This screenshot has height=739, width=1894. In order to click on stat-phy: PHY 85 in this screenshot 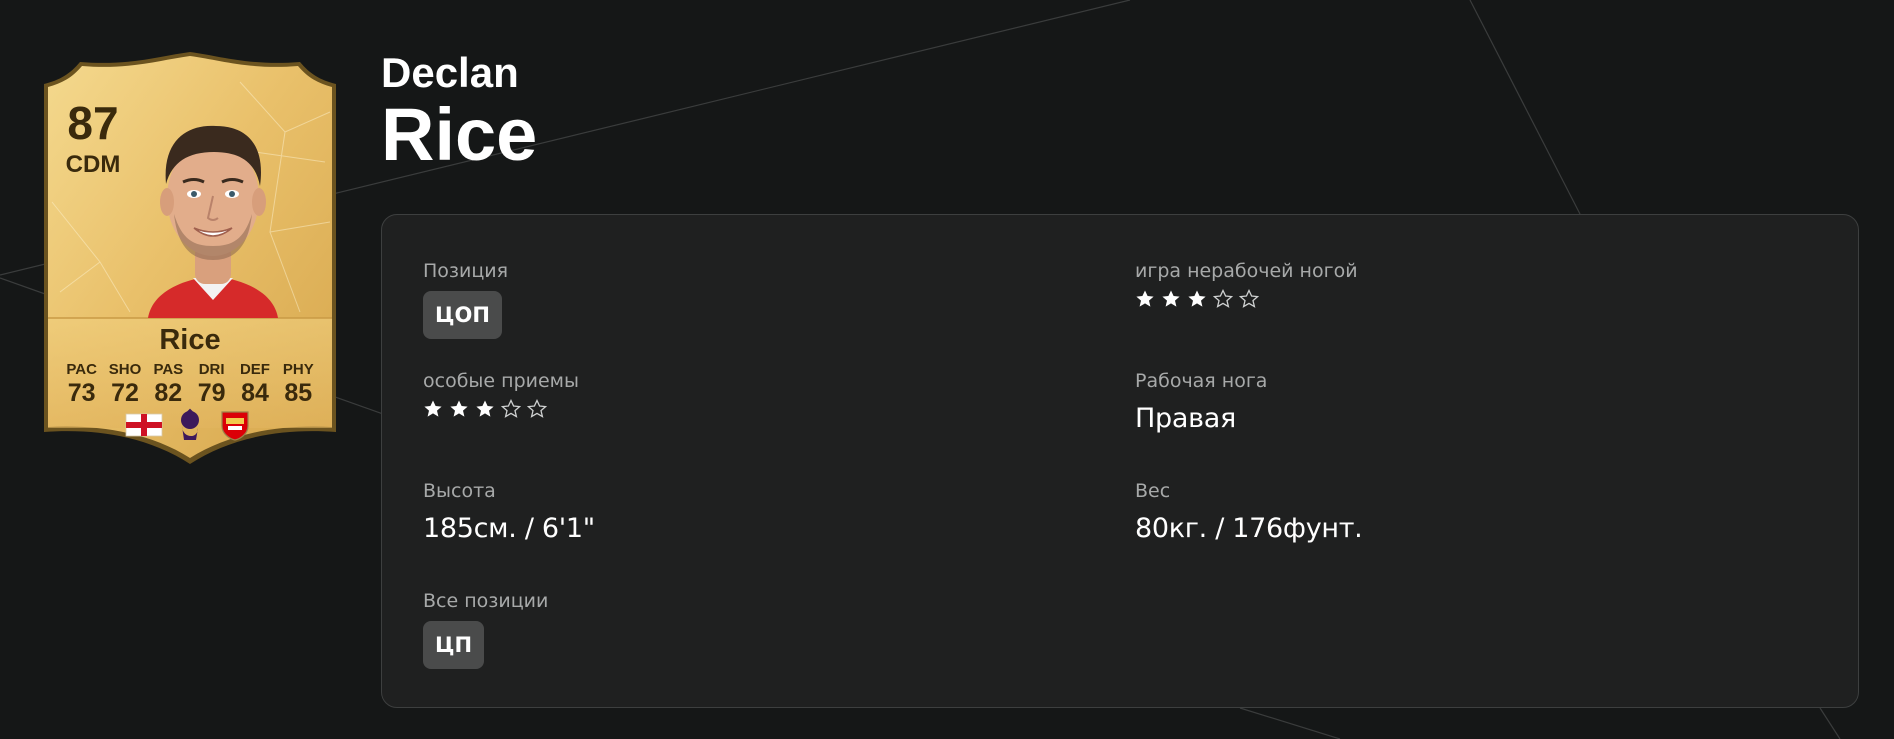, I will do `click(298, 384)`.